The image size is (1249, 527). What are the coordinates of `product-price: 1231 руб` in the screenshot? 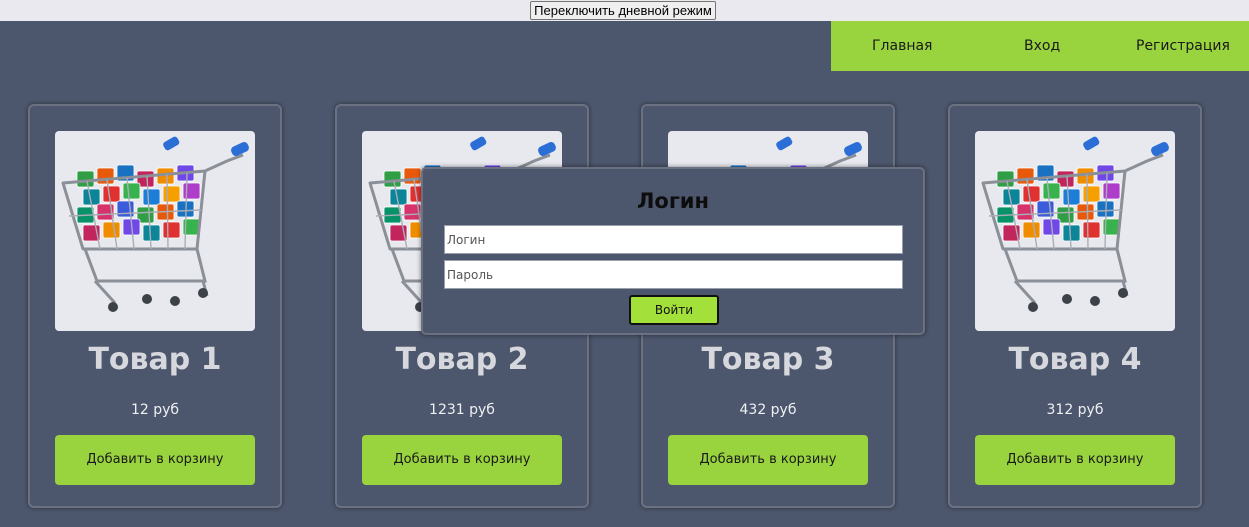 It's located at (462, 410).